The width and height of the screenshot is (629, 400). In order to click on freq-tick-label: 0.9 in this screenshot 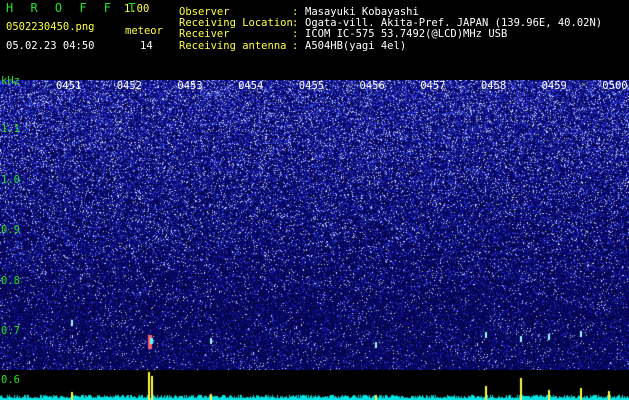, I will do `click(10, 230)`.